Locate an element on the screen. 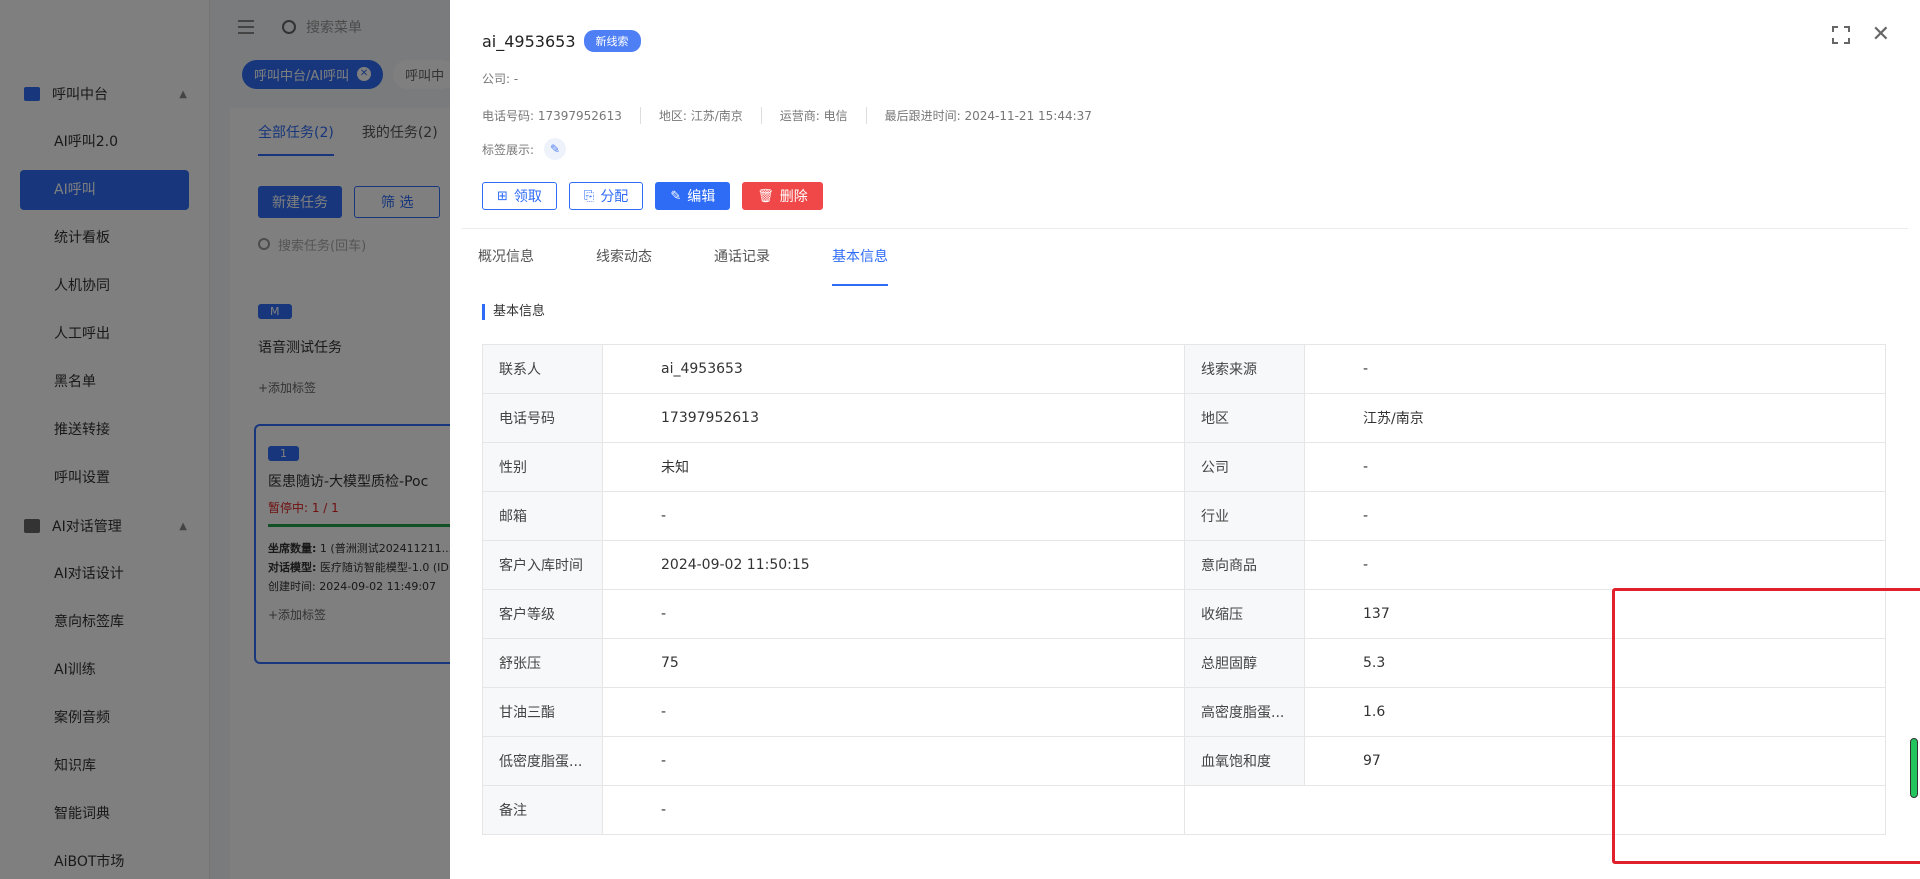  field-label: 血氧饱和度 is located at coordinates (1244, 761).